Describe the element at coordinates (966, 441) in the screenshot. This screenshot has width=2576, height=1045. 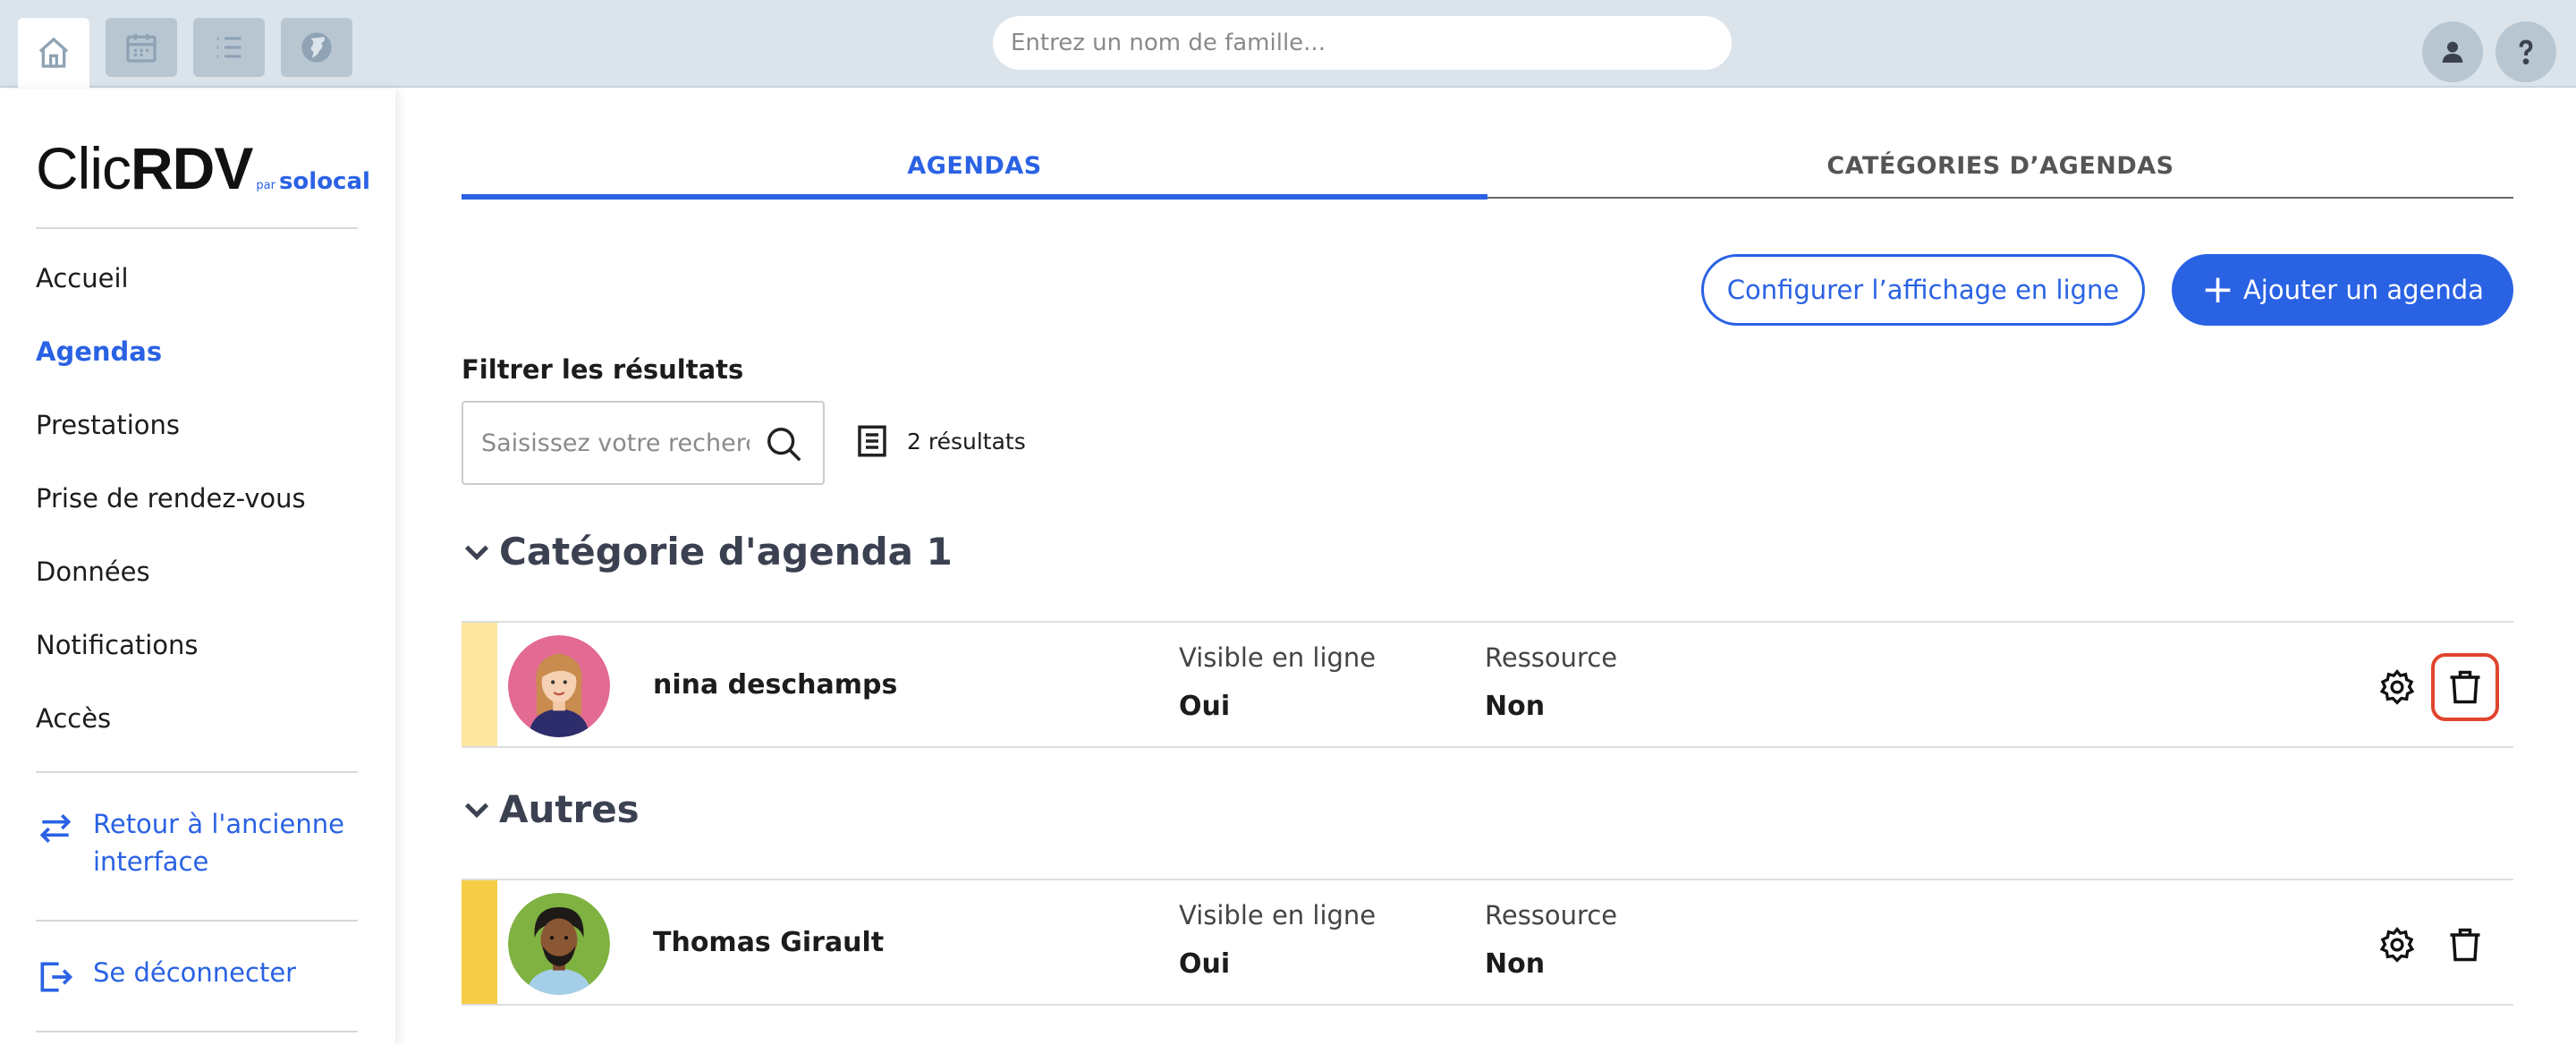
I see `results-count-label: 2 résultats` at that location.